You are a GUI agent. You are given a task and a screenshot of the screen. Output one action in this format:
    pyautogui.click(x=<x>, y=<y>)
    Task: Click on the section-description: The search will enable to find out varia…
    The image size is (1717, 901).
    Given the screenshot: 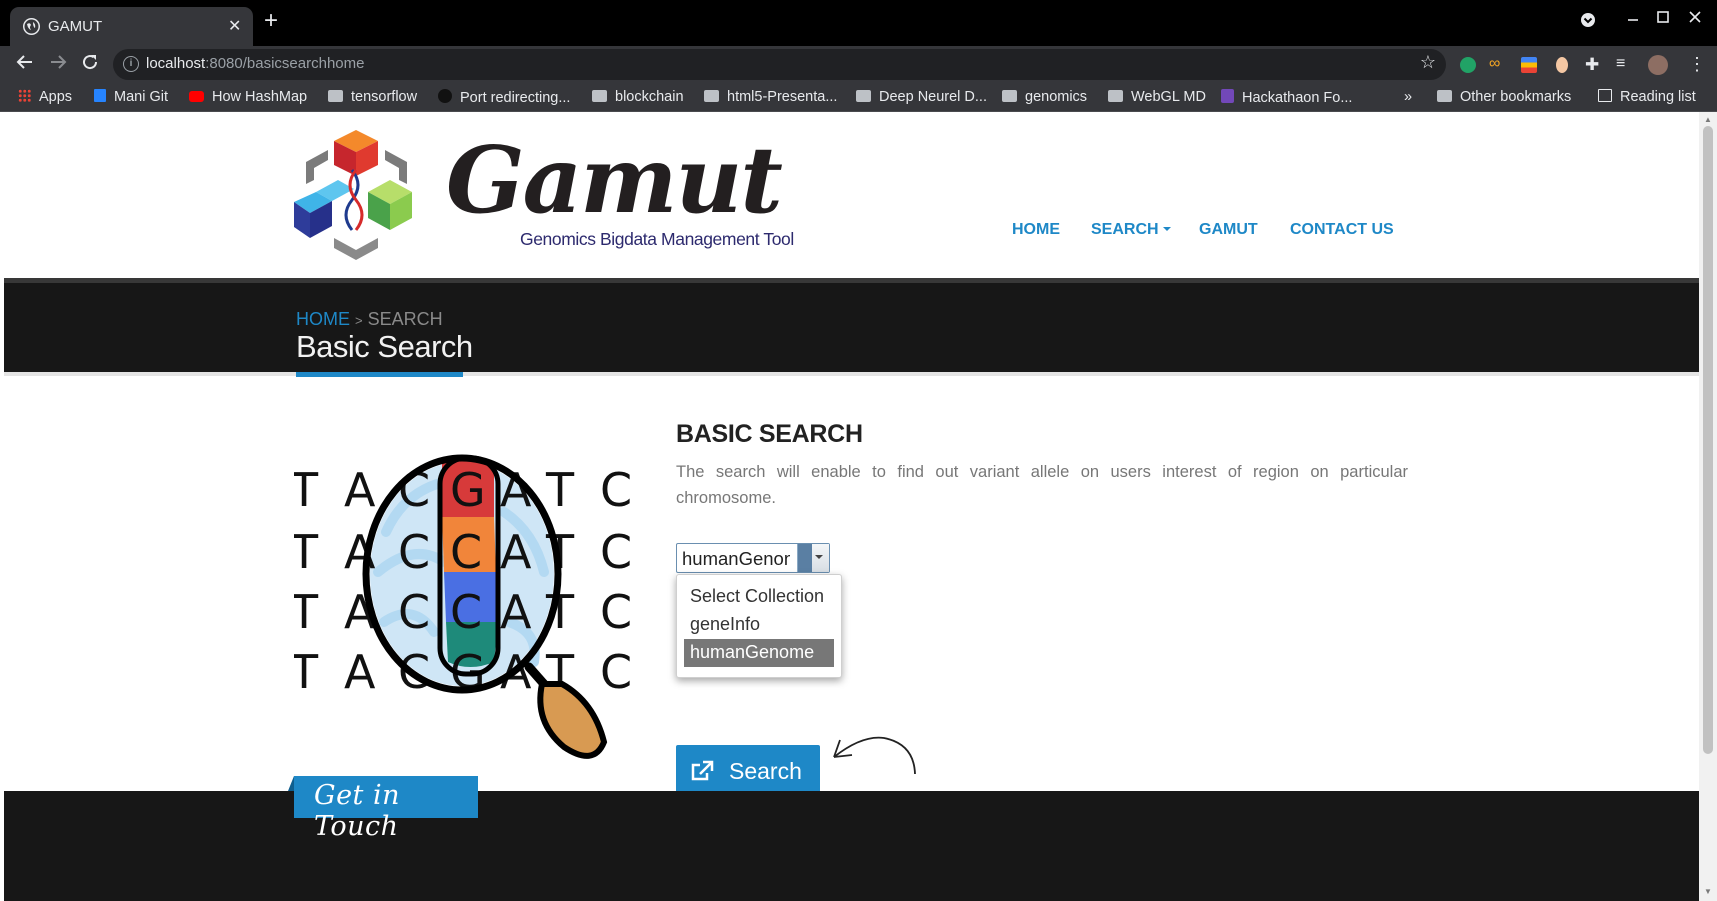 What is the action you would take?
    pyautogui.click(x=1042, y=485)
    